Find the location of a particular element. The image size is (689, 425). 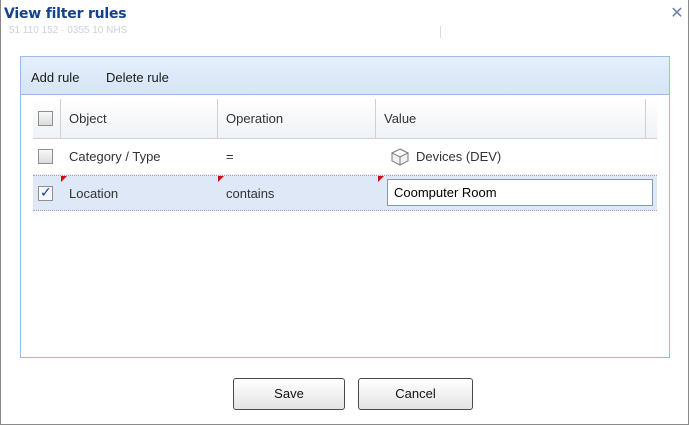

row-object: Category / Type is located at coordinates (111, 157).